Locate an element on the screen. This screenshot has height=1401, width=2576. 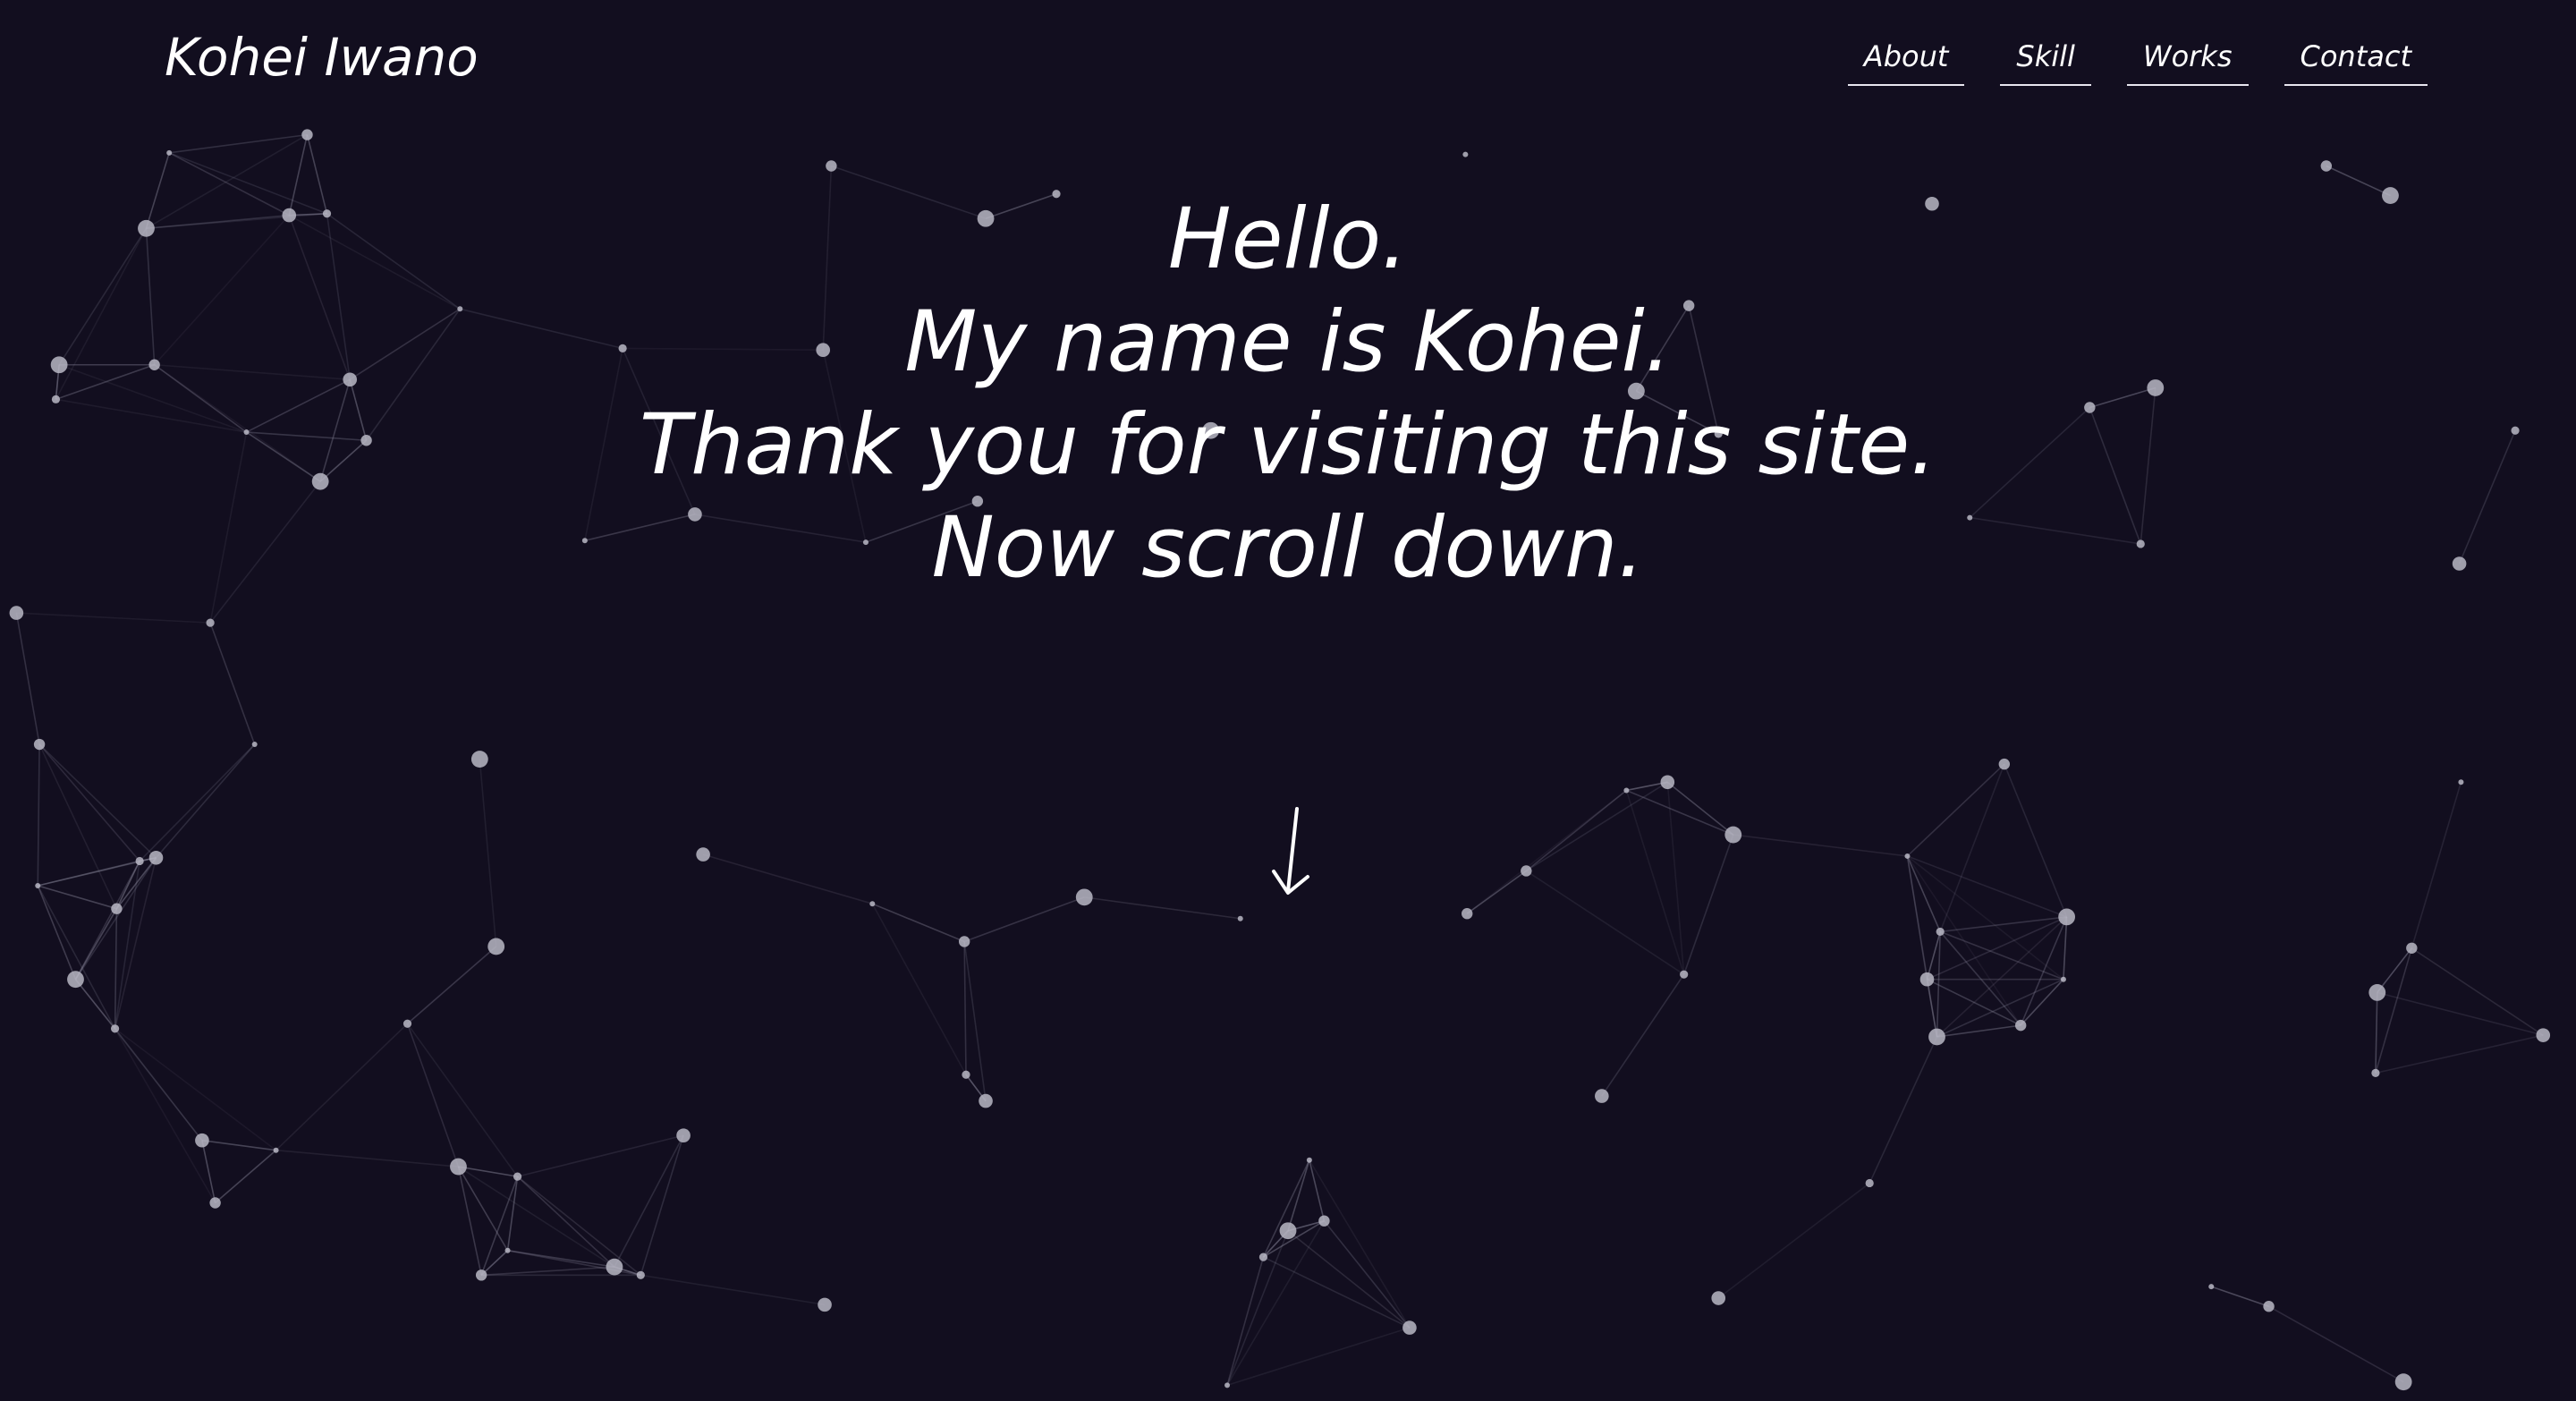
nav-link-skill: Skill is located at coordinates (2045, 61).